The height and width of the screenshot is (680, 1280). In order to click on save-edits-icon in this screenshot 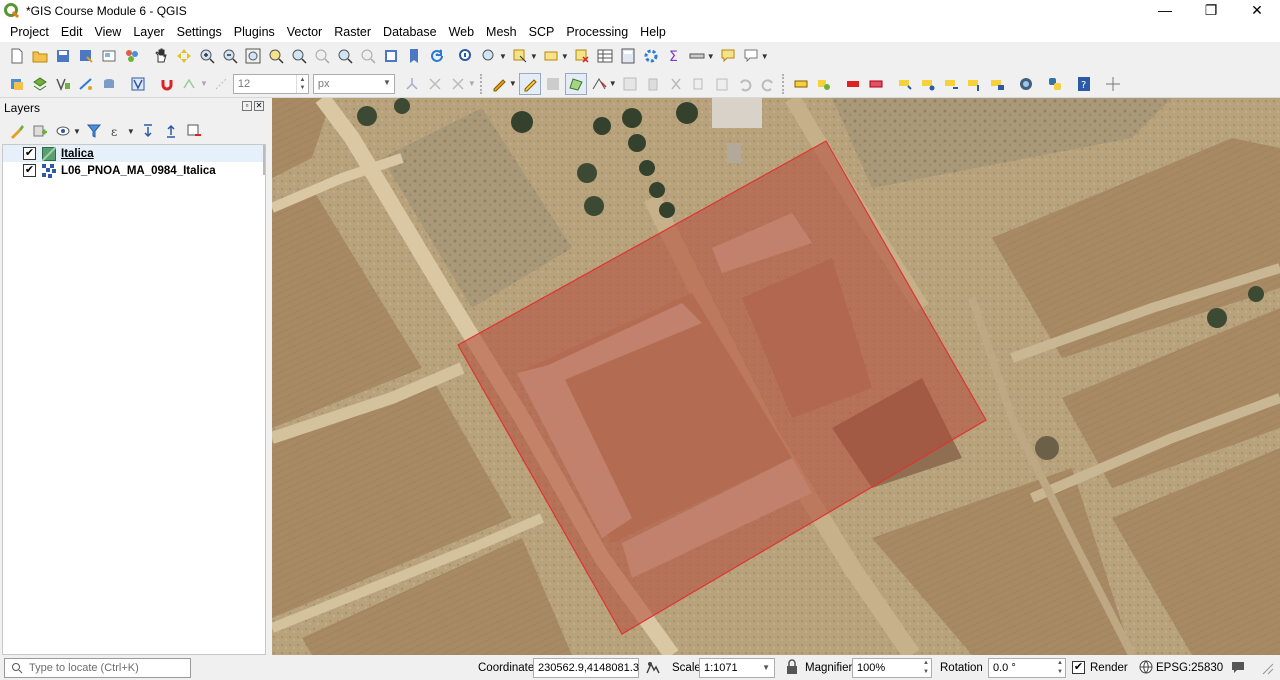, I will do `click(553, 84)`.